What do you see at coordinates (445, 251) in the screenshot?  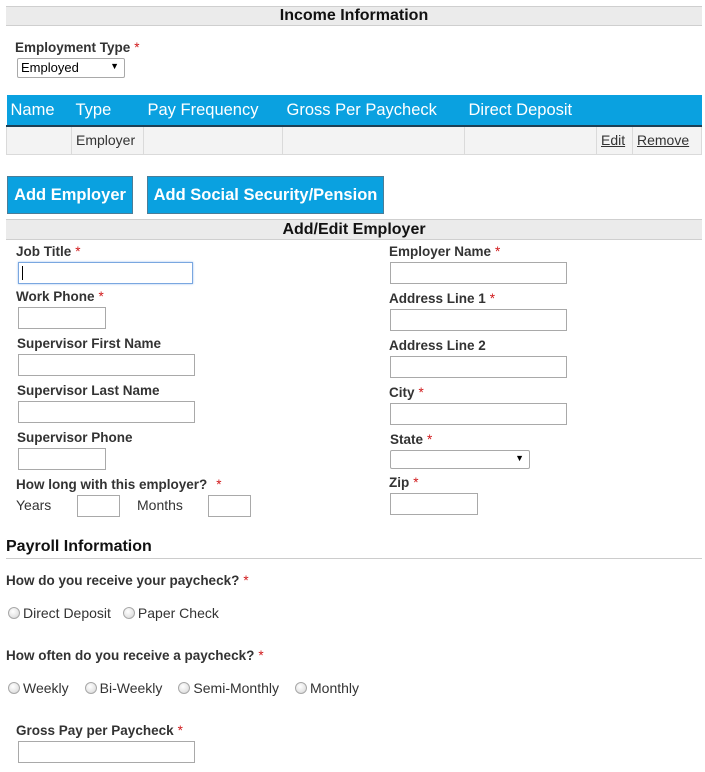 I see `employer-name-label: Employer Name *` at bounding box center [445, 251].